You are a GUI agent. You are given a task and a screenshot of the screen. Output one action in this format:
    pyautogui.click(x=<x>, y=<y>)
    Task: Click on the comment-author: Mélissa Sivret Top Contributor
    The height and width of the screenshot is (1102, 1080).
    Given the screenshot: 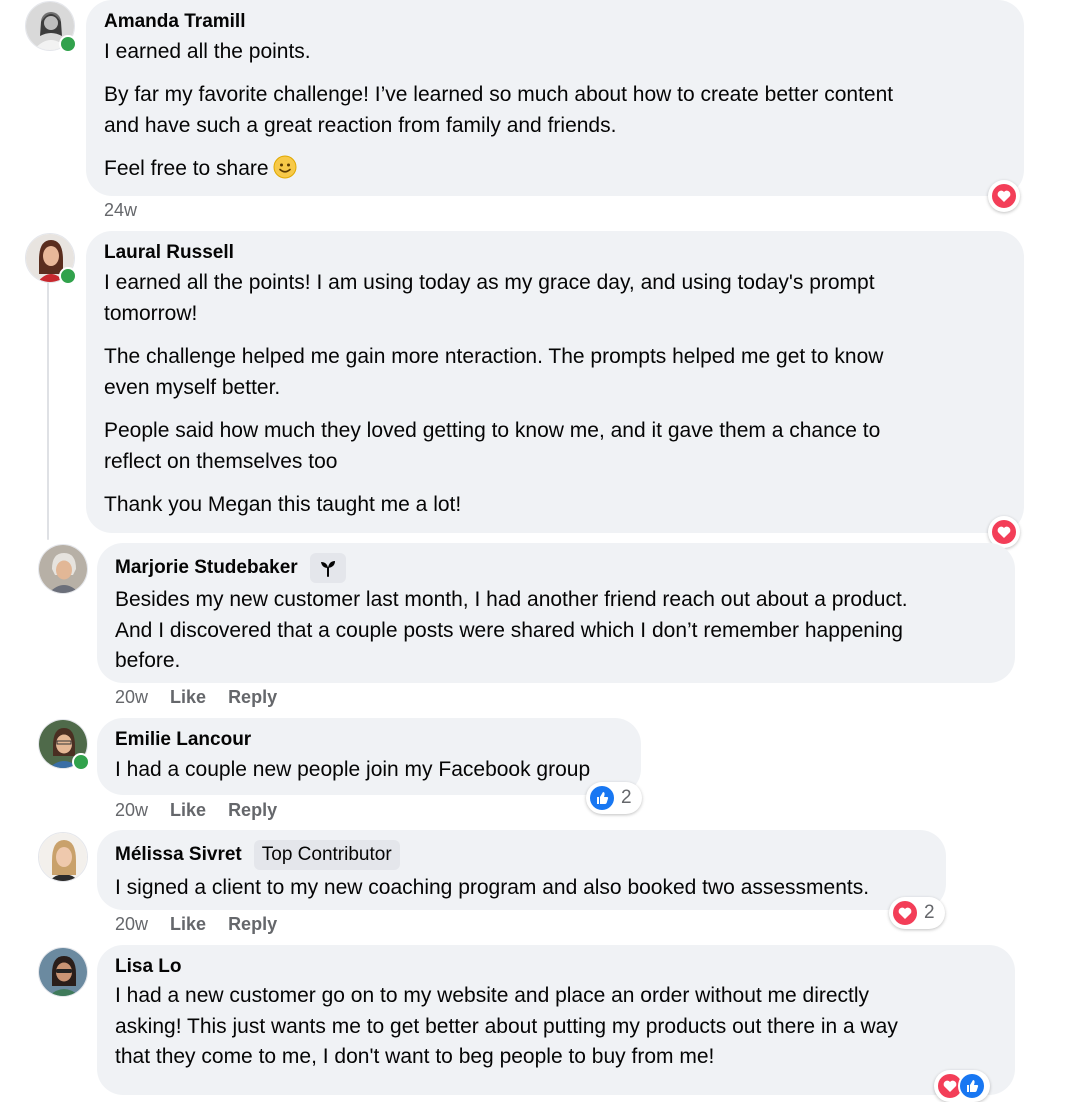 What is the action you would take?
    pyautogui.click(x=521, y=855)
    